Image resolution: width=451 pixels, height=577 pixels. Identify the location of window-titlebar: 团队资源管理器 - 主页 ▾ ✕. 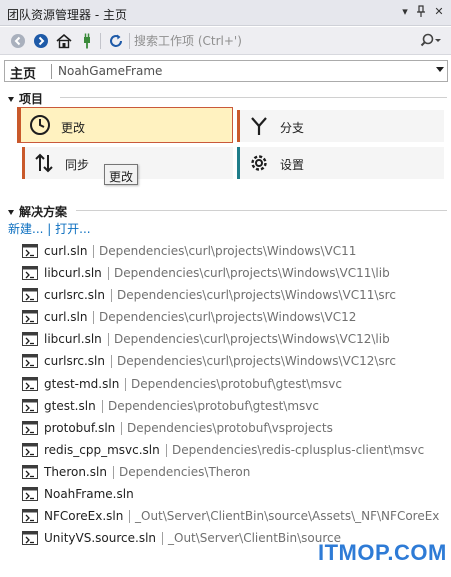
(225, 13).